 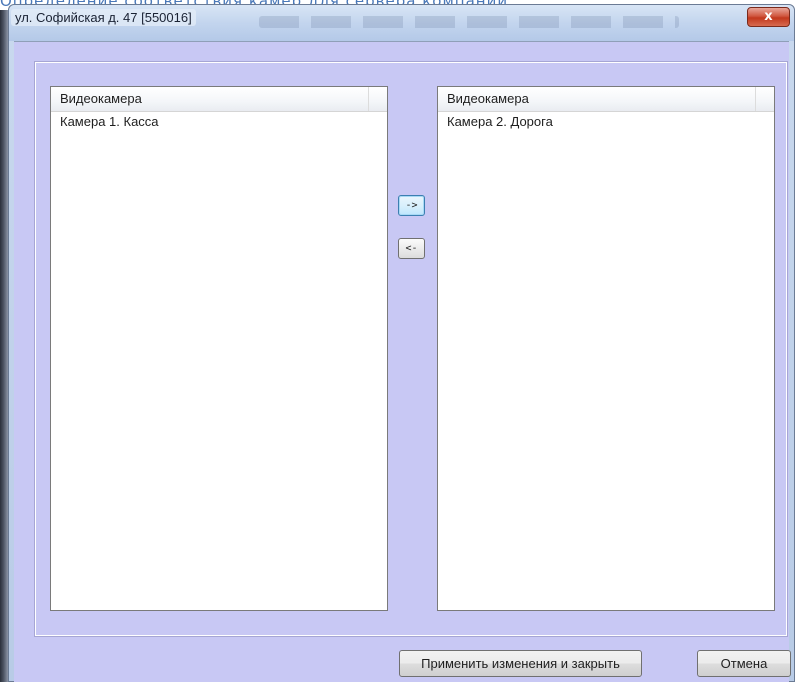 I want to click on list-body: Камера 1. Касса, so click(x=219, y=122).